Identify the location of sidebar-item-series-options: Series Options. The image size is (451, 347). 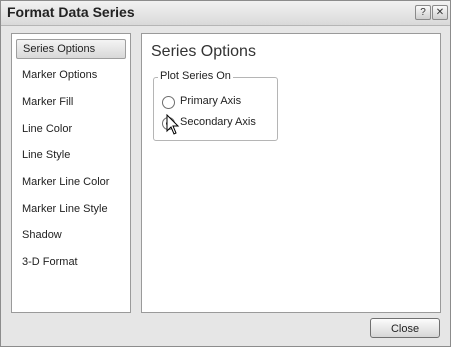
(71, 49).